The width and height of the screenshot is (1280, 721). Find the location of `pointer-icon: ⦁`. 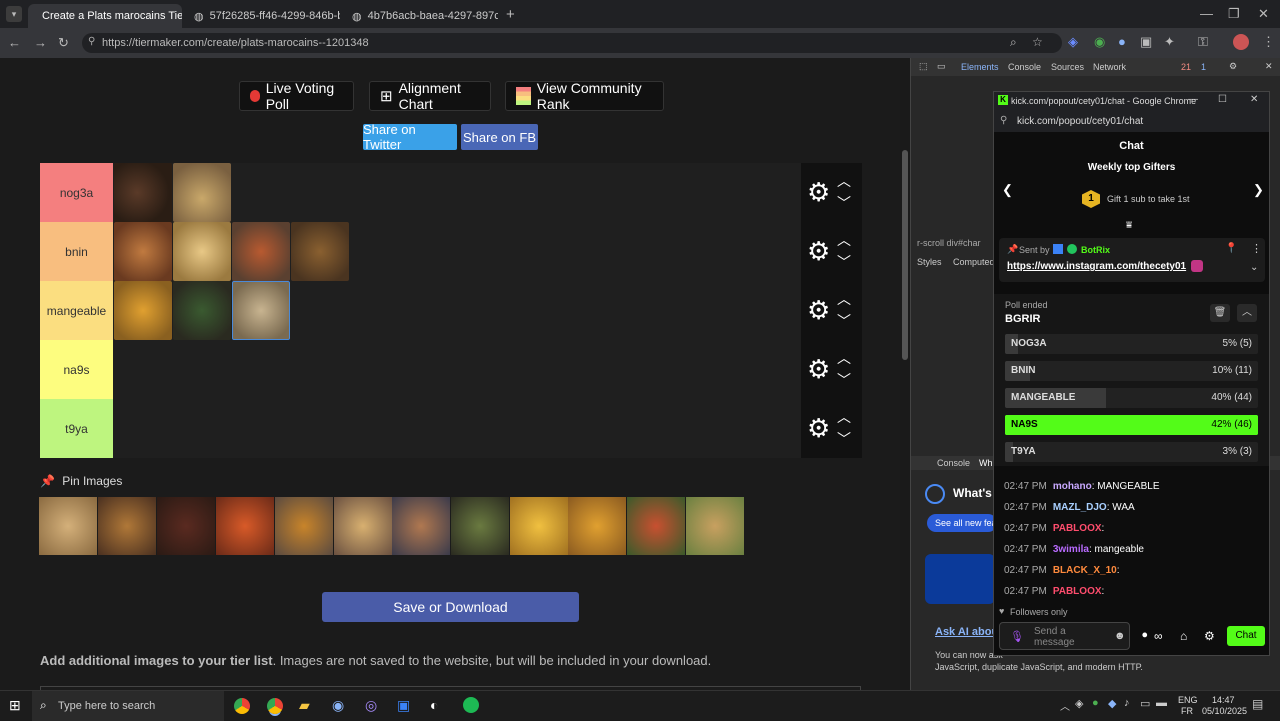

pointer-icon: ⦁ is located at coordinates (1145, 635).